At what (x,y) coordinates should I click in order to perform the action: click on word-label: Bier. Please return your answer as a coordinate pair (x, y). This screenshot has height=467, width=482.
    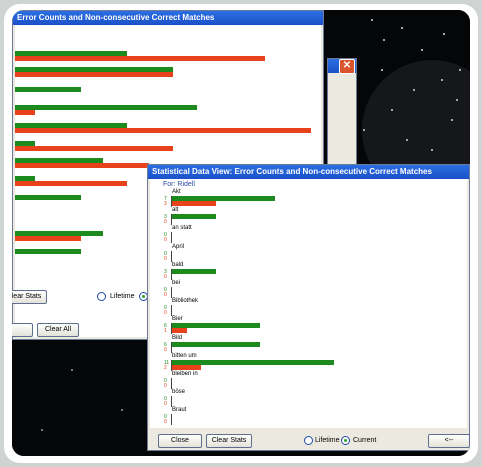
    Looking at the image, I should click on (177, 319).